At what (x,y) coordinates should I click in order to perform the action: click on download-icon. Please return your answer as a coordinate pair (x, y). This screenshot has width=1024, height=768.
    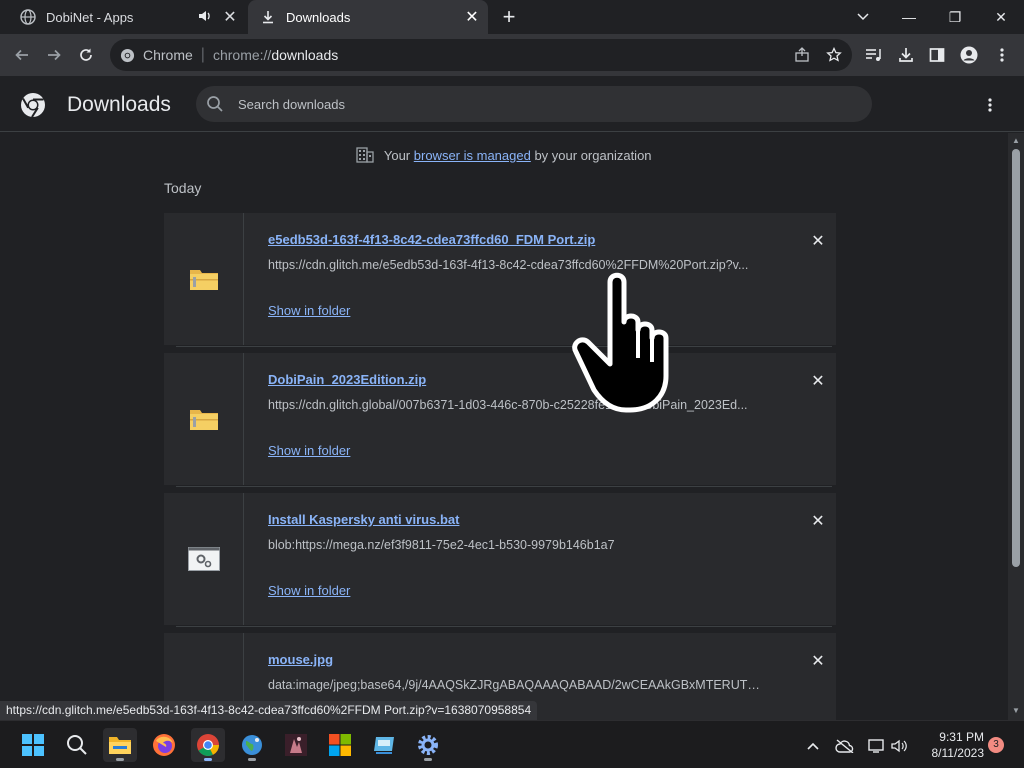
    Looking at the image, I should click on (268, 17).